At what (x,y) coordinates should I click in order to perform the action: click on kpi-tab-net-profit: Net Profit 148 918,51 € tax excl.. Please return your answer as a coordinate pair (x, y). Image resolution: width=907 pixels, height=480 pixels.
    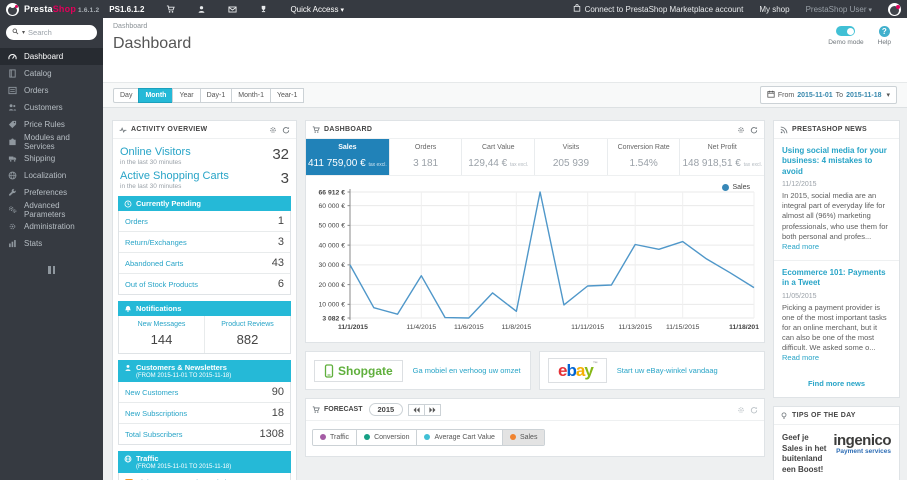
    Looking at the image, I should click on (722, 157).